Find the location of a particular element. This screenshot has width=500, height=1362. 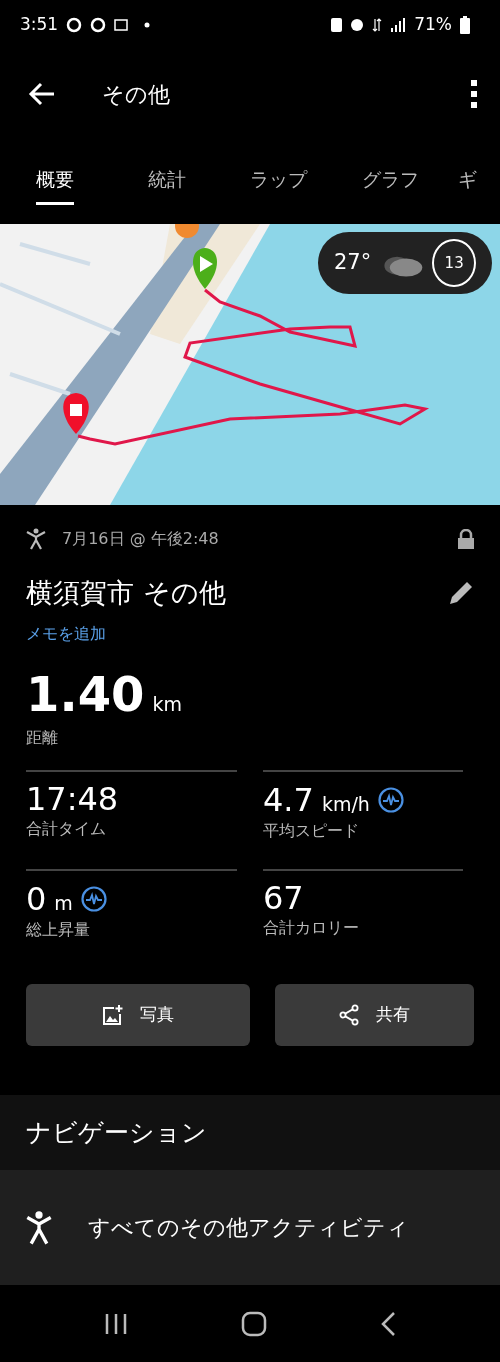

stat-value: 17:48 is located at coordinates (72, 800).